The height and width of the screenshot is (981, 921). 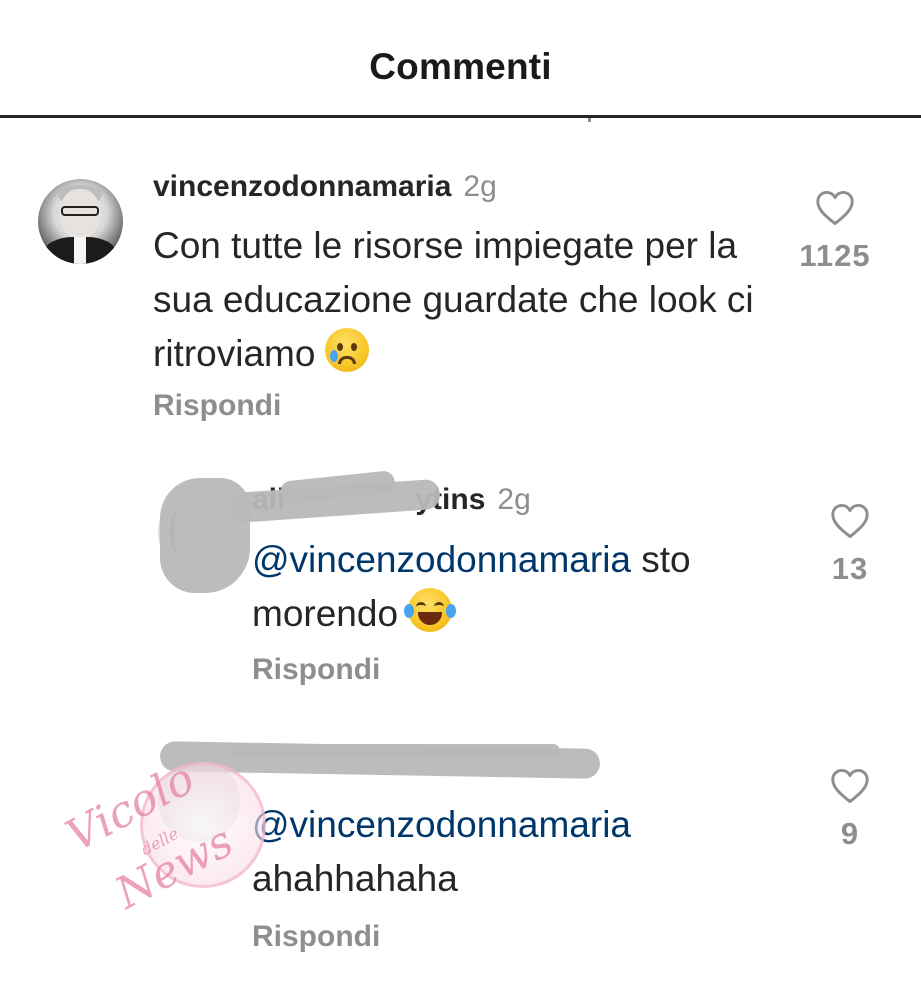 What do you see at coordinates (512, 587) in the screenshot?
I see `comment-text: @vincenzodonnamaria sto morendo` at bounding box center [512, 587].